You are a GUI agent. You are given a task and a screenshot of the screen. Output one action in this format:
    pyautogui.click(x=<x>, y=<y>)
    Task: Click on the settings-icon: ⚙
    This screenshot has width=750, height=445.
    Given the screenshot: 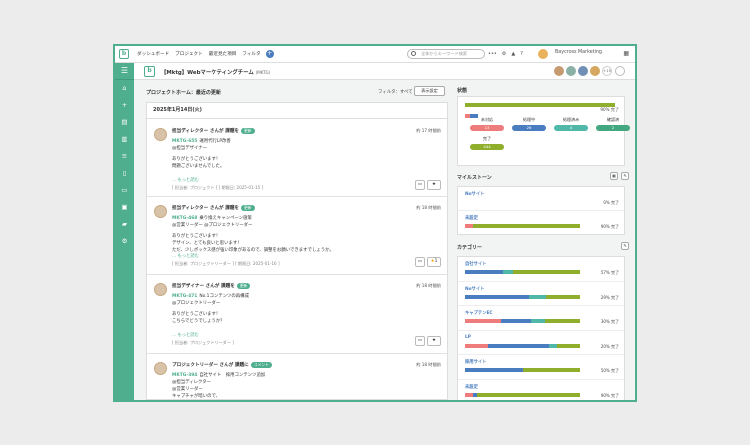 What is the action you would take?
    pyautogui.click(x=504, y=54)
    